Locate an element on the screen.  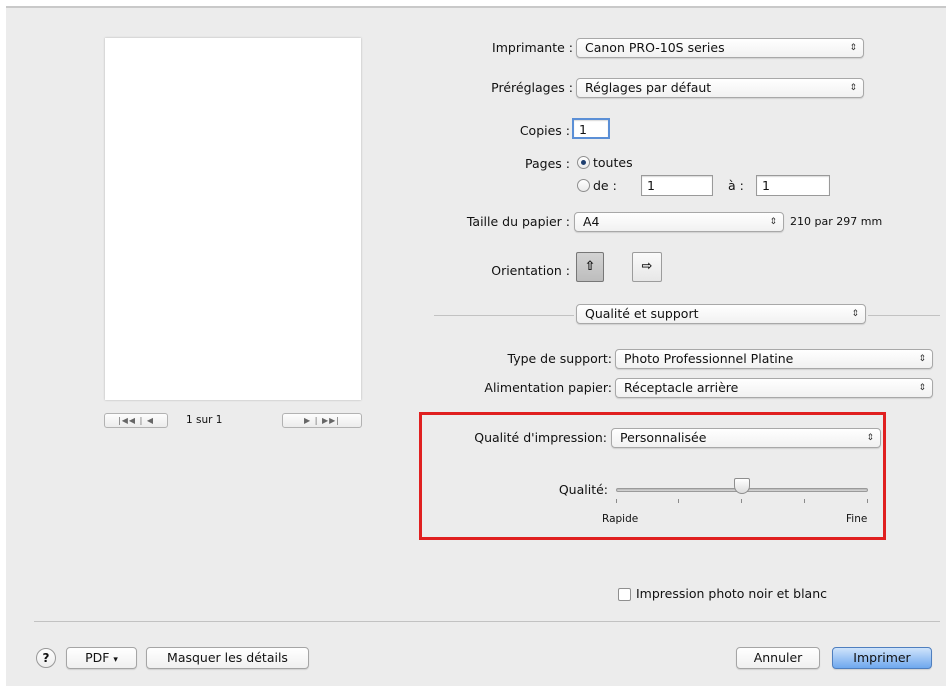
section-popup: Qualité et support ⇕ is located at coordinates (721, 314).